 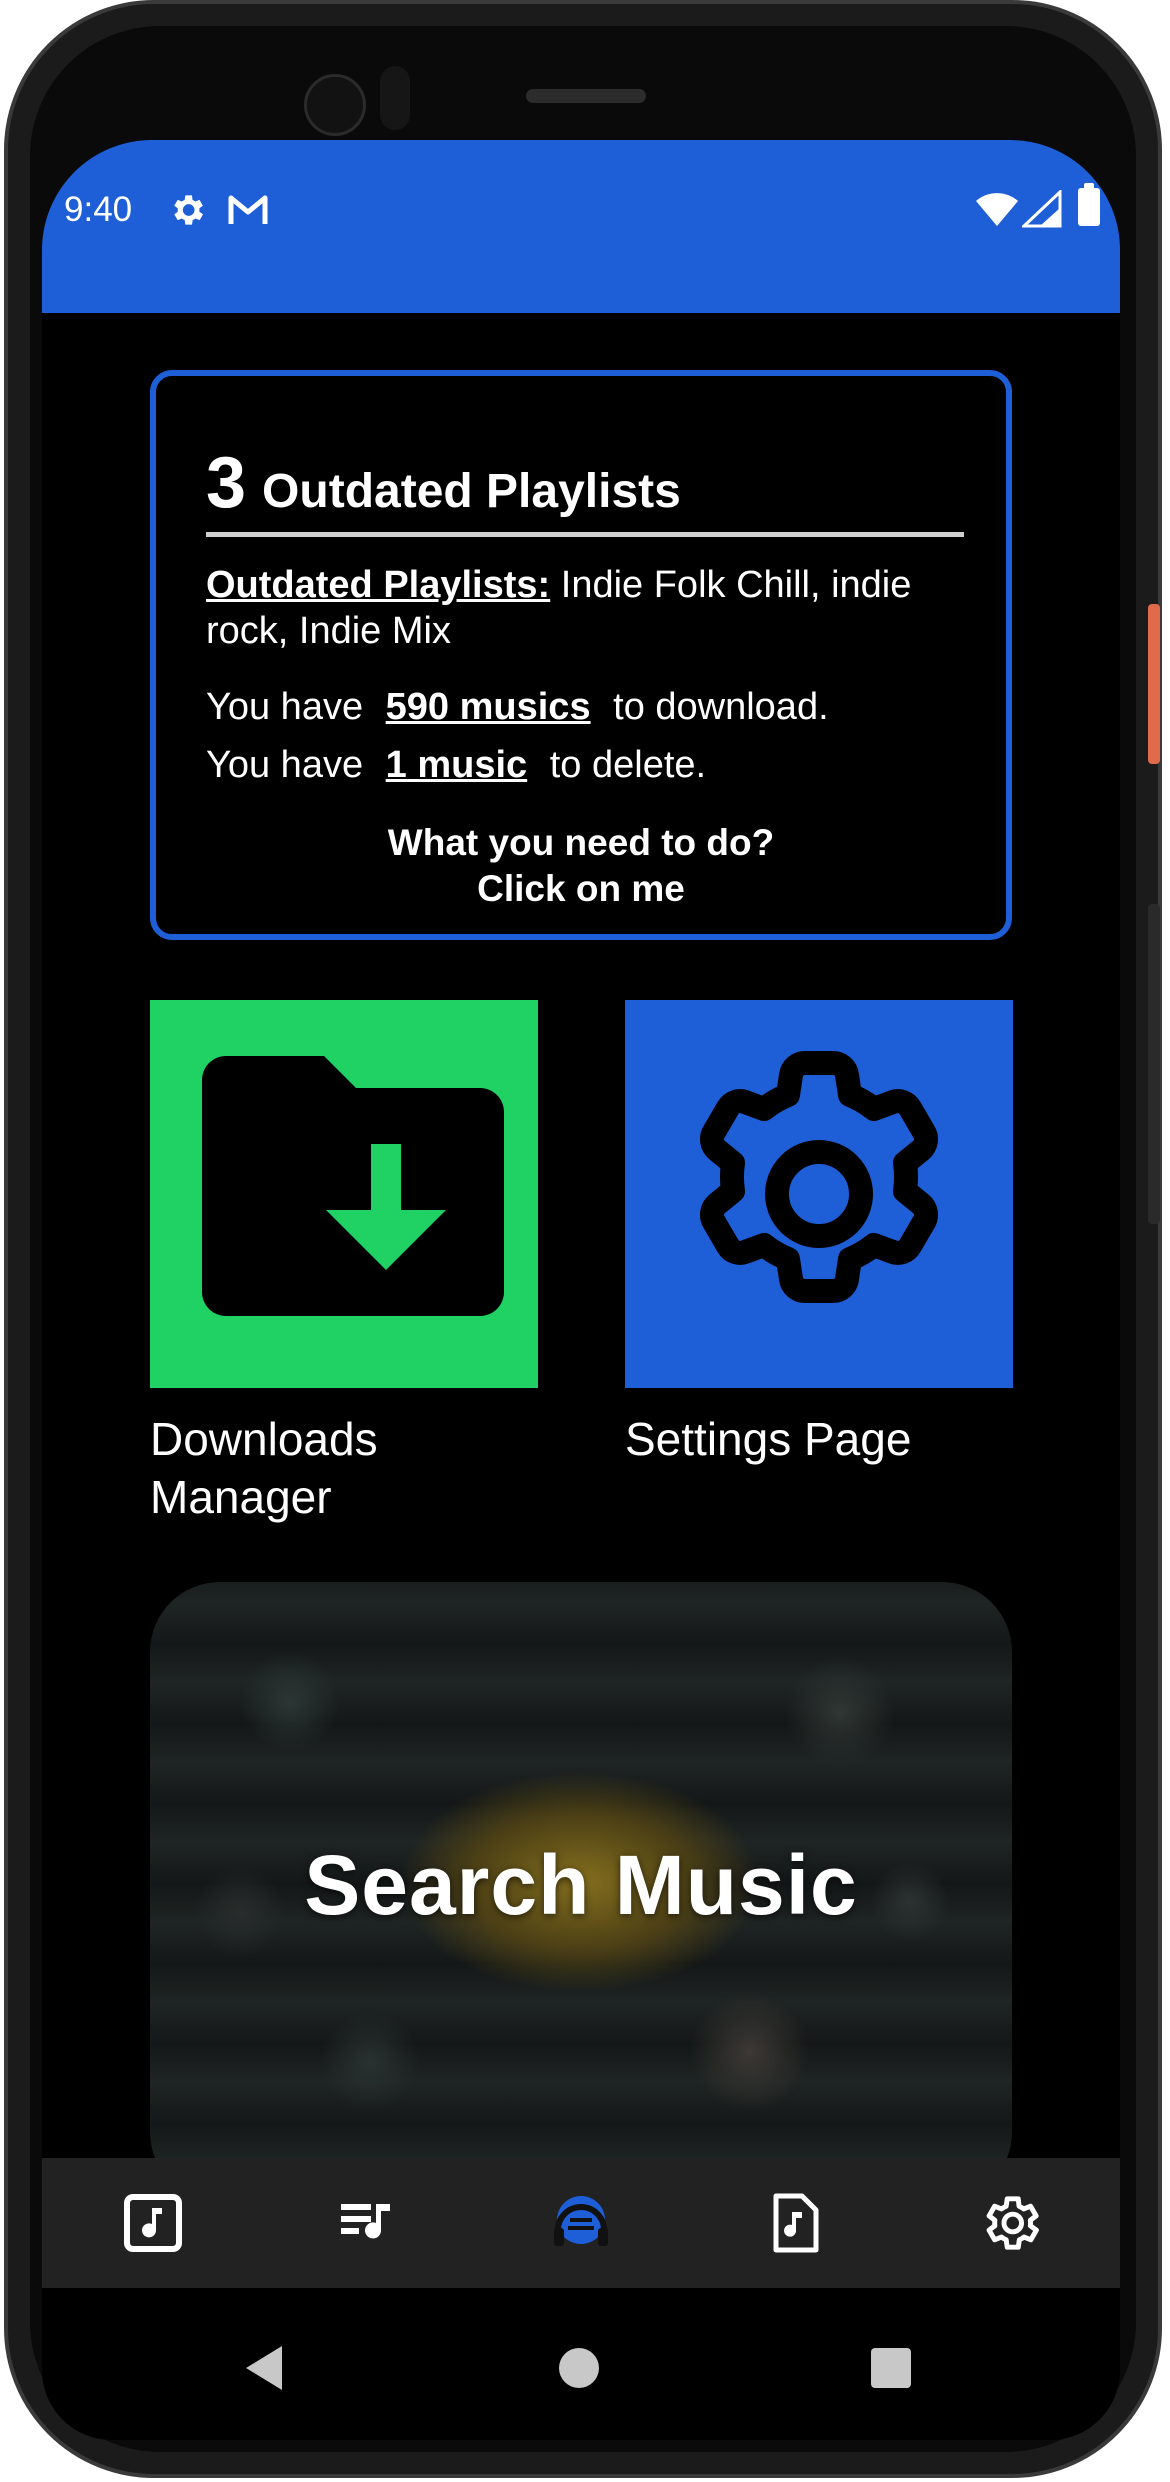 What do you see at coordinates (1154, 684) in the screenshot?
I see `power-button` at bounding box center [1154, 684].